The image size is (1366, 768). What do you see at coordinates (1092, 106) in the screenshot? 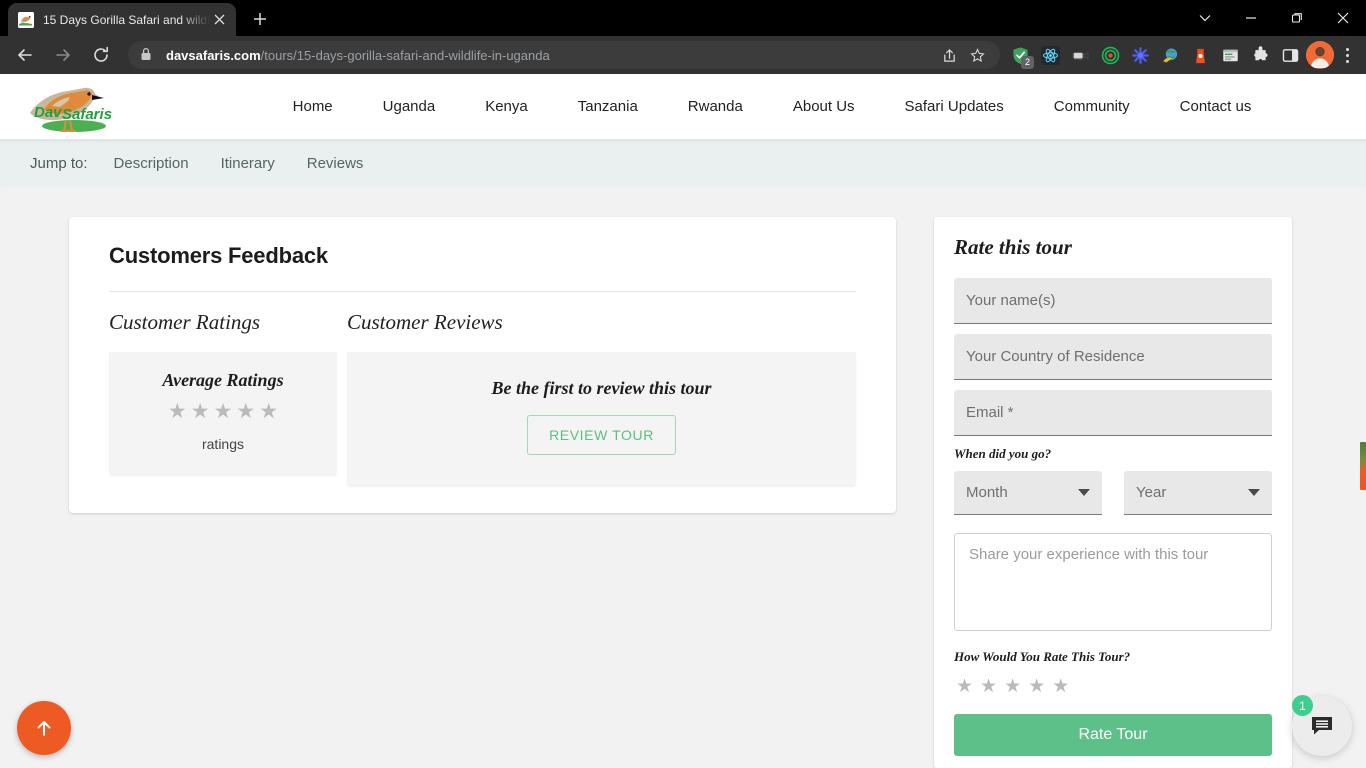
I see `nav-item-community: Community` at bounding box center [1092, 106].